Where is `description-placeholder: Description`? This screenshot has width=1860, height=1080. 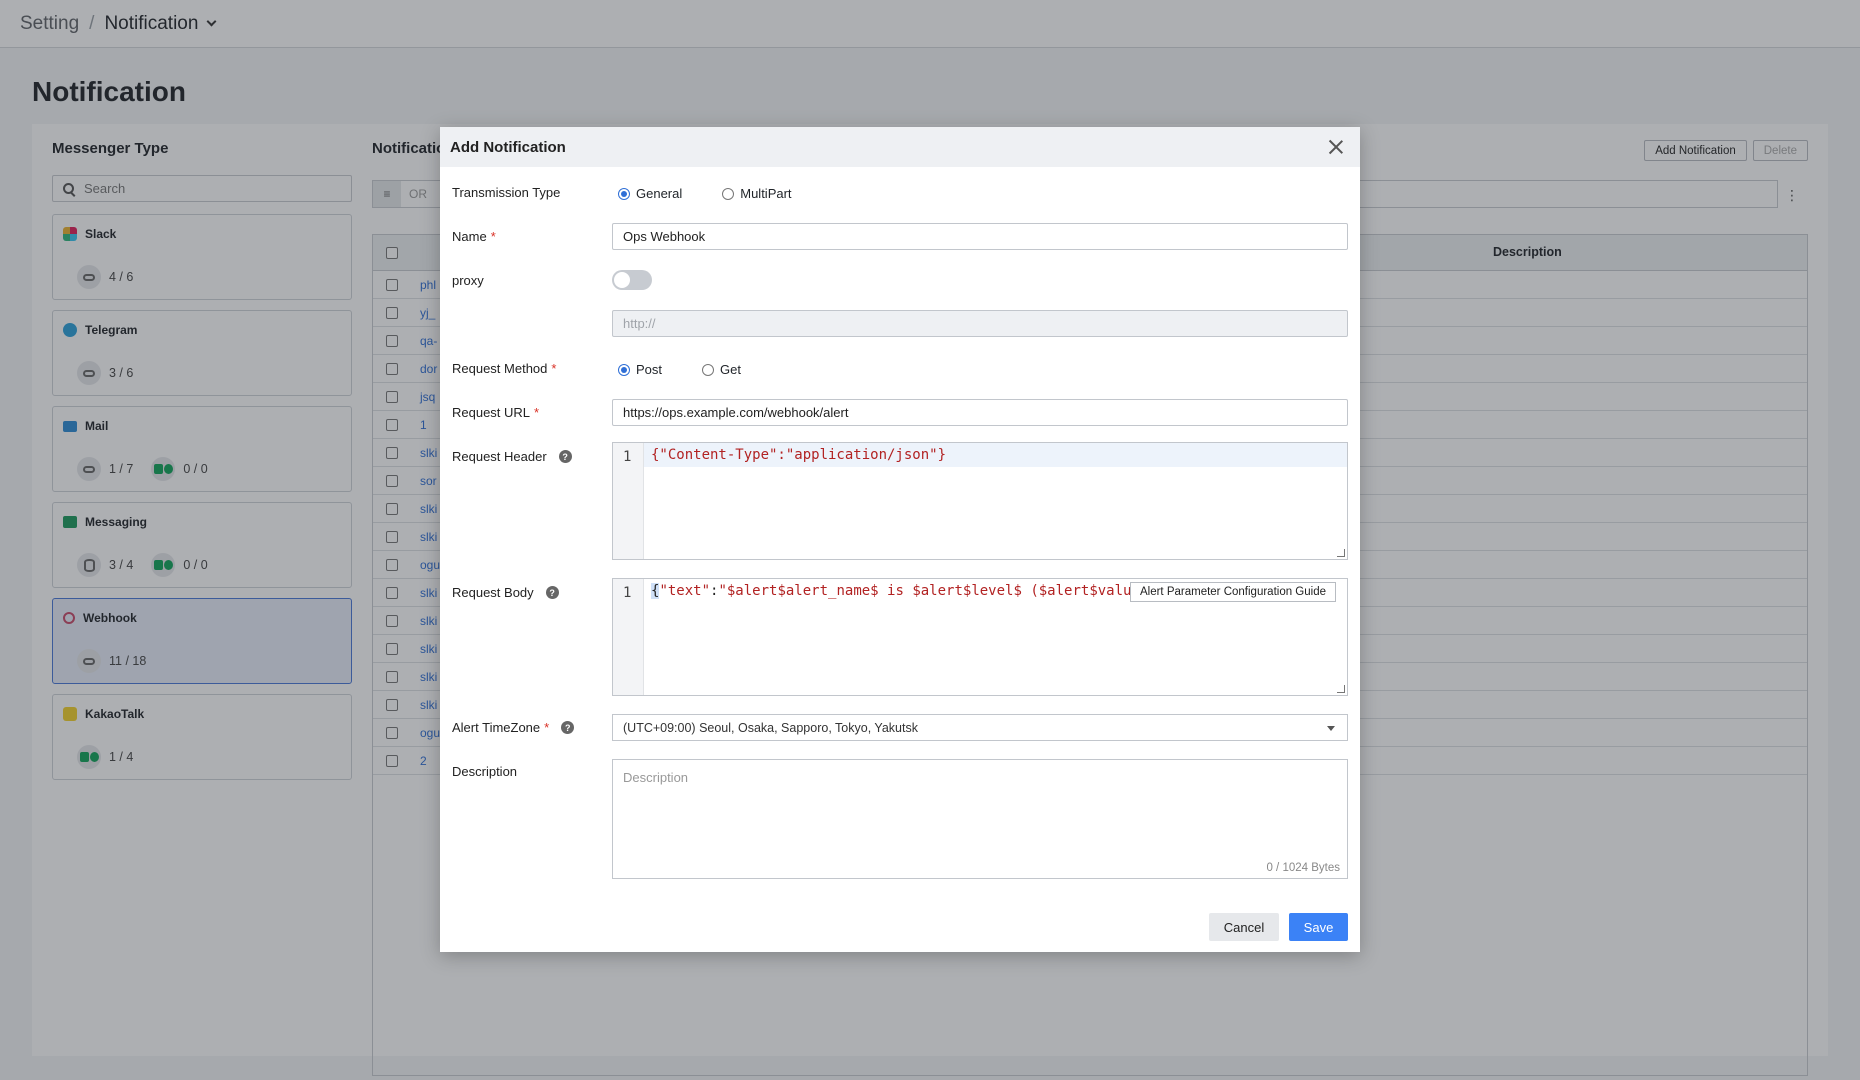
description-placeholder: Description is located at coordinates (656, 777).